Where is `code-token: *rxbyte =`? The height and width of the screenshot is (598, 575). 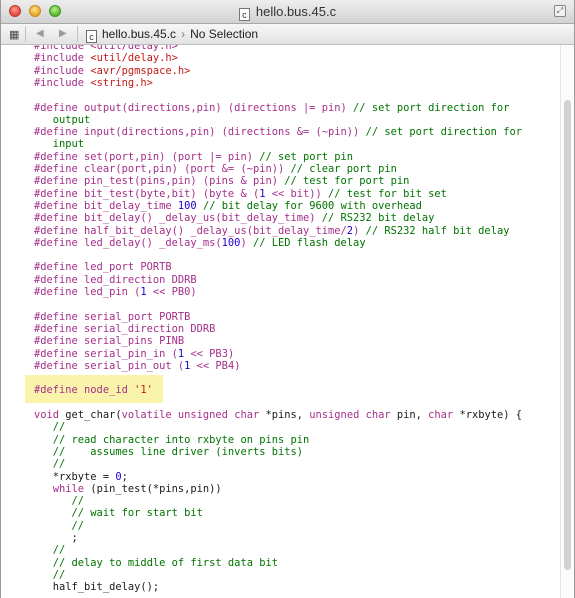 code-token: *rxbyte = is located at coordinates (75, 476).